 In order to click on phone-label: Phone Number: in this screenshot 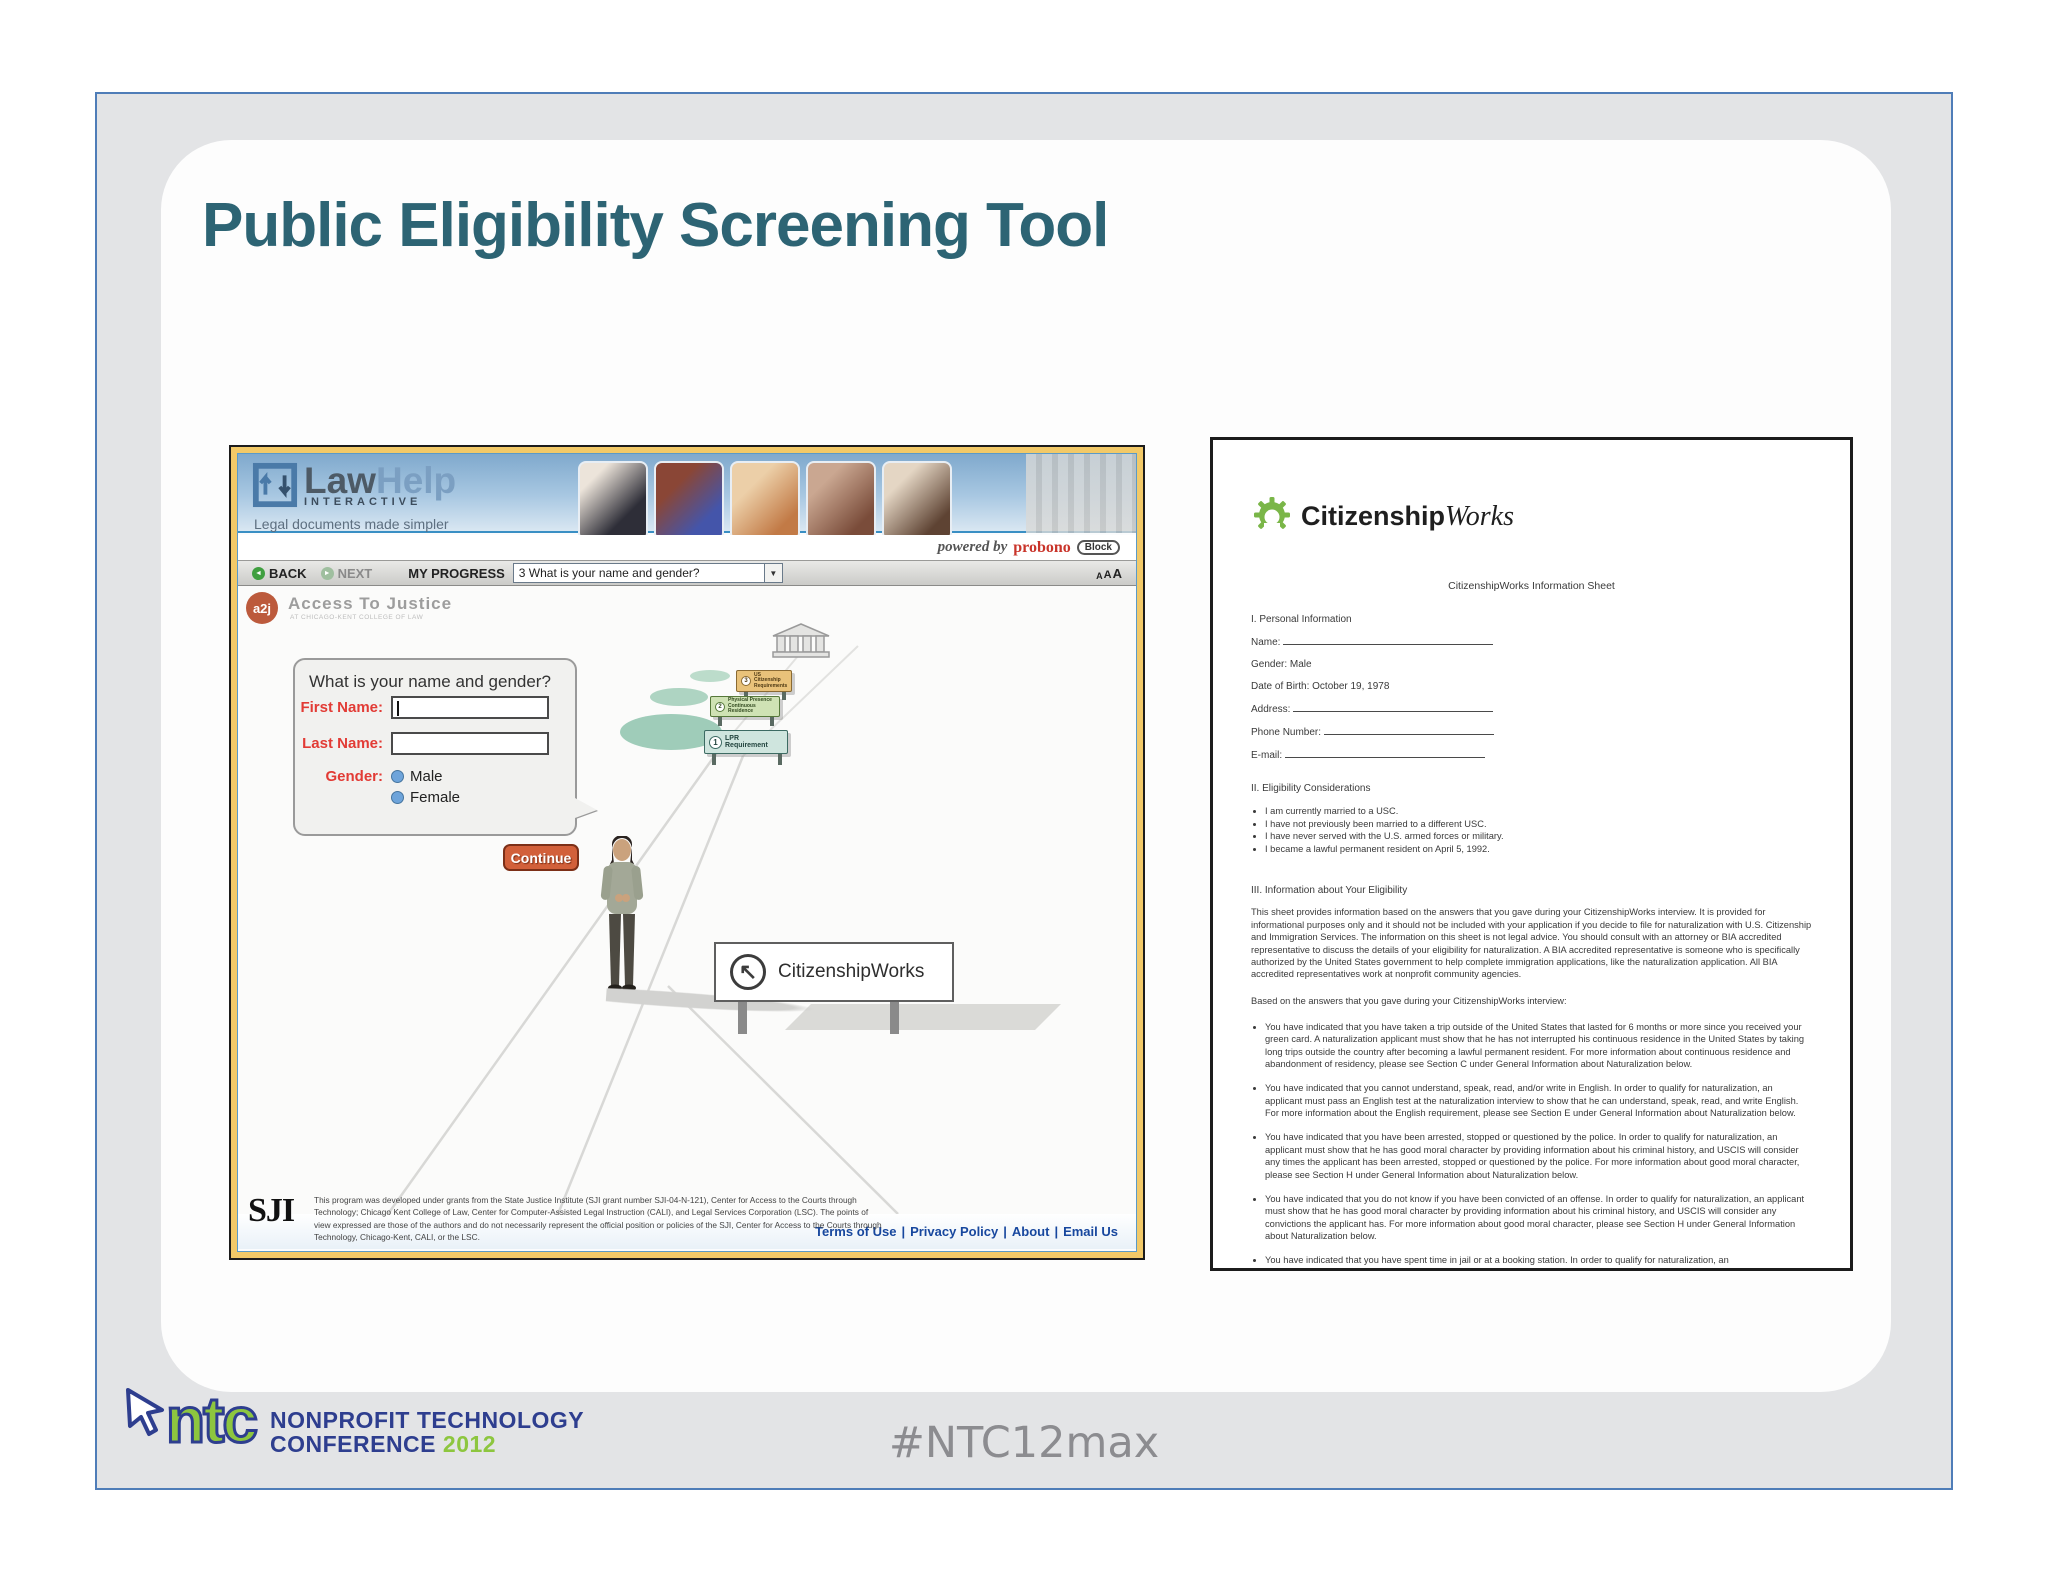, I will do `click(1286, 732)`.